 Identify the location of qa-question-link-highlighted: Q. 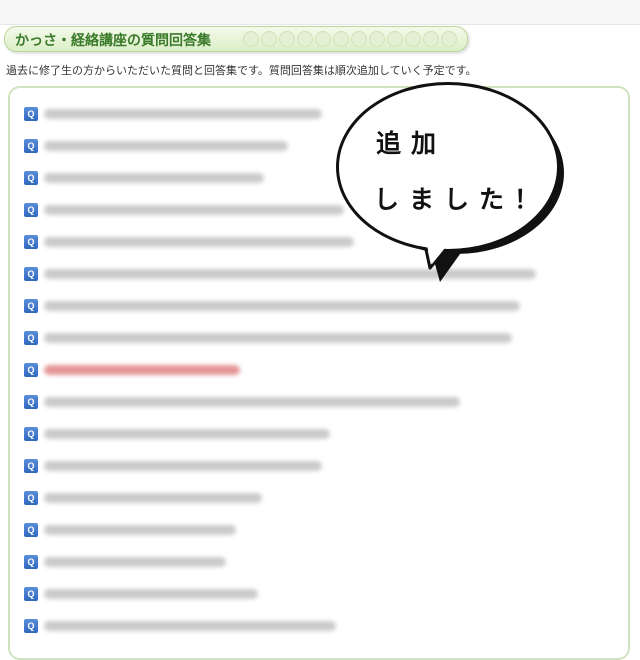
(132, 370).